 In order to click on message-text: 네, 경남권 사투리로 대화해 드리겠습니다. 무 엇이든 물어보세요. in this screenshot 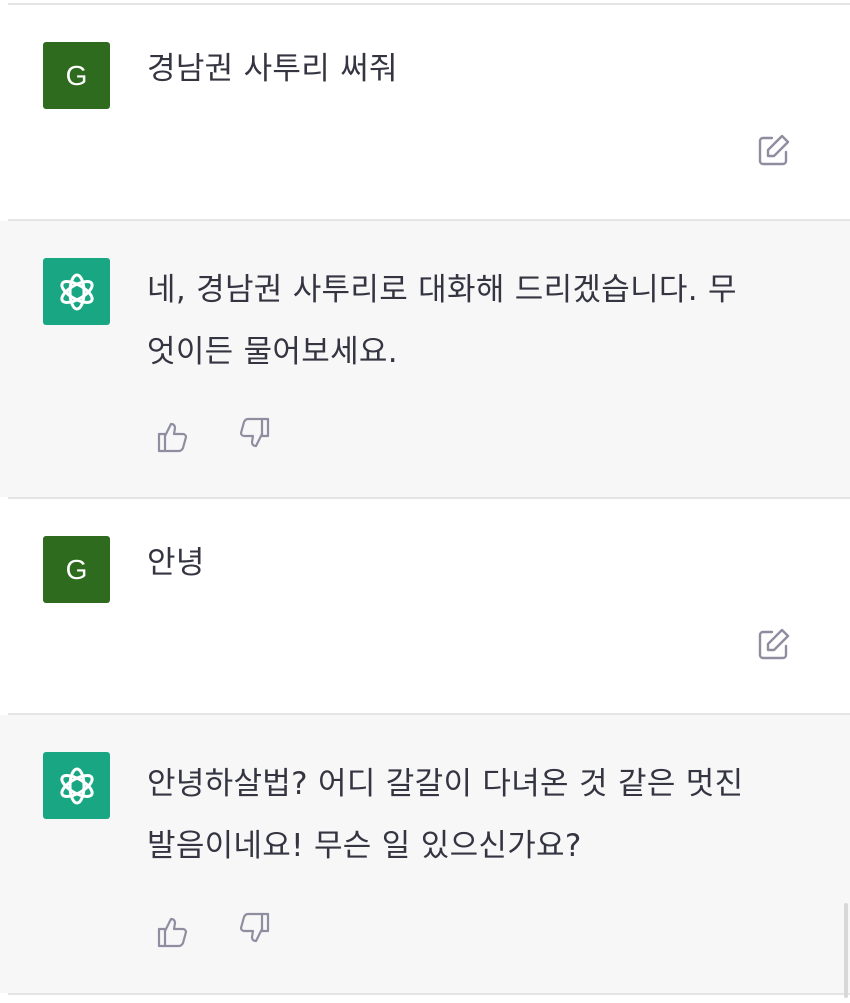, I will do `click(442, 321)`.